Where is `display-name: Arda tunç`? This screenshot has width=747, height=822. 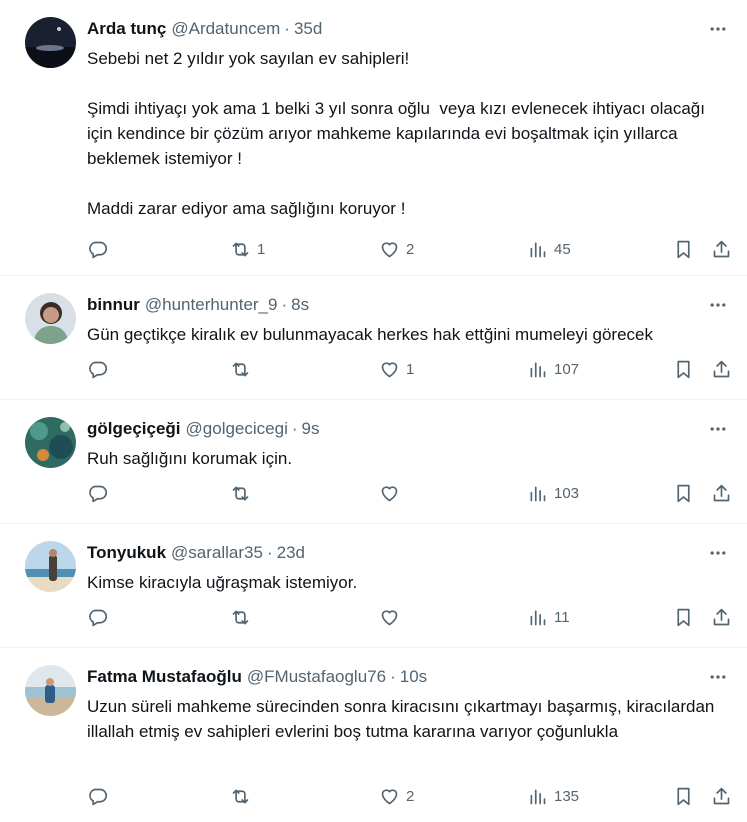
display-name: Arda tunç is located at coordinates (126, 29).